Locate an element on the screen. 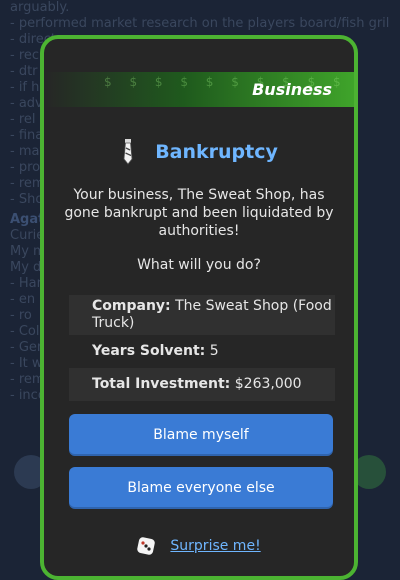 The width and height of the screenshot is (400, 580). event-question: What will you do? is located at coordinates (199, 265).